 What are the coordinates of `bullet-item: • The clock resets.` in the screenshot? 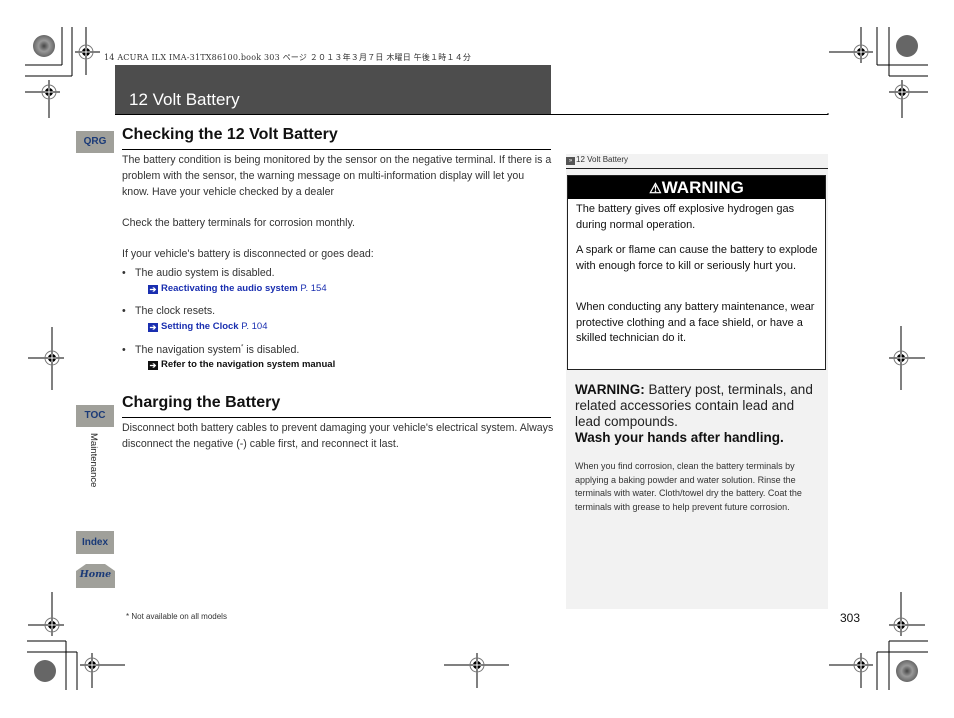 It's located at (169, 311).